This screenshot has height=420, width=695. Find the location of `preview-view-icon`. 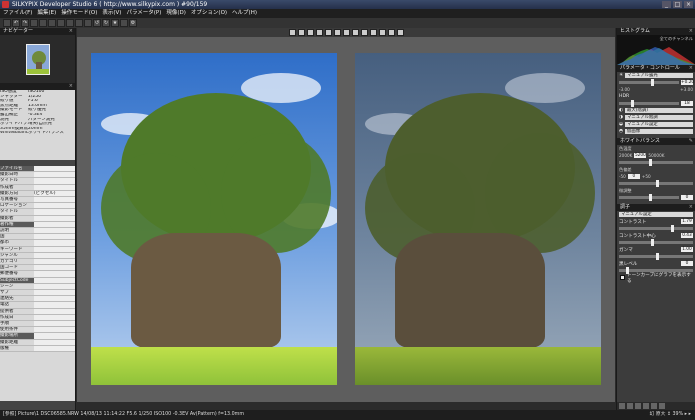

preview-view-icon is located at coordinates (43, 23).